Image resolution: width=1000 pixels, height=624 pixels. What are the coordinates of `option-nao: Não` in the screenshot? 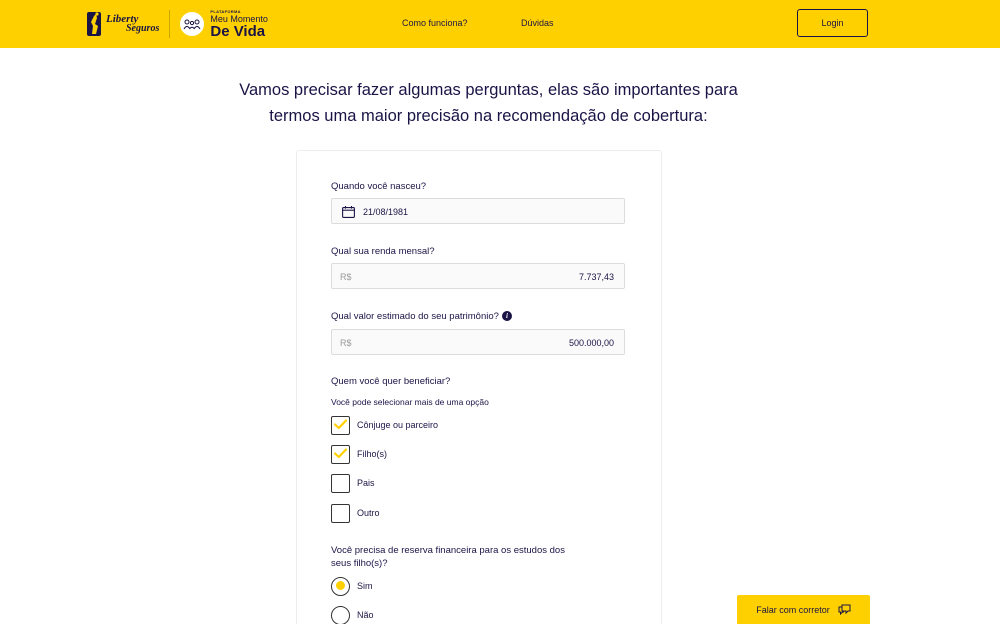 It's located at (352, 614).